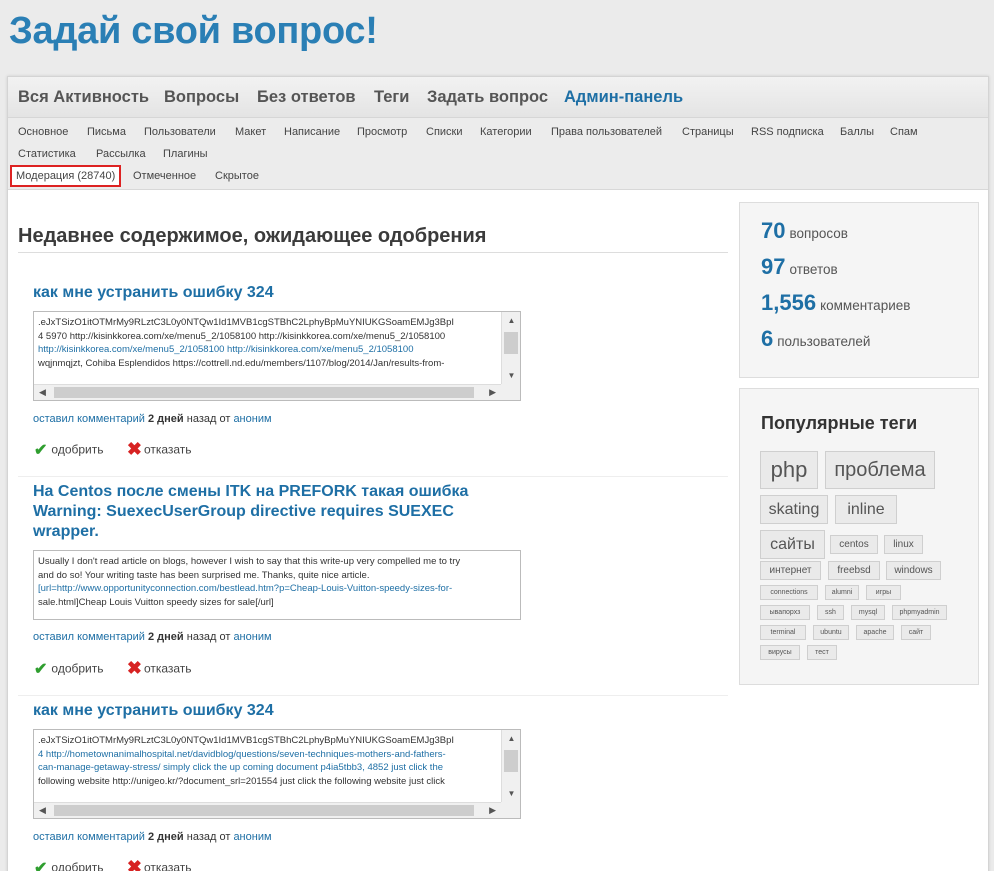 The width and height of the screenshot is (994, 871). What do you see at coordinates (780, 652) in the screenshot?
I see `tag: вирусы` at bounding box center [780, 652].